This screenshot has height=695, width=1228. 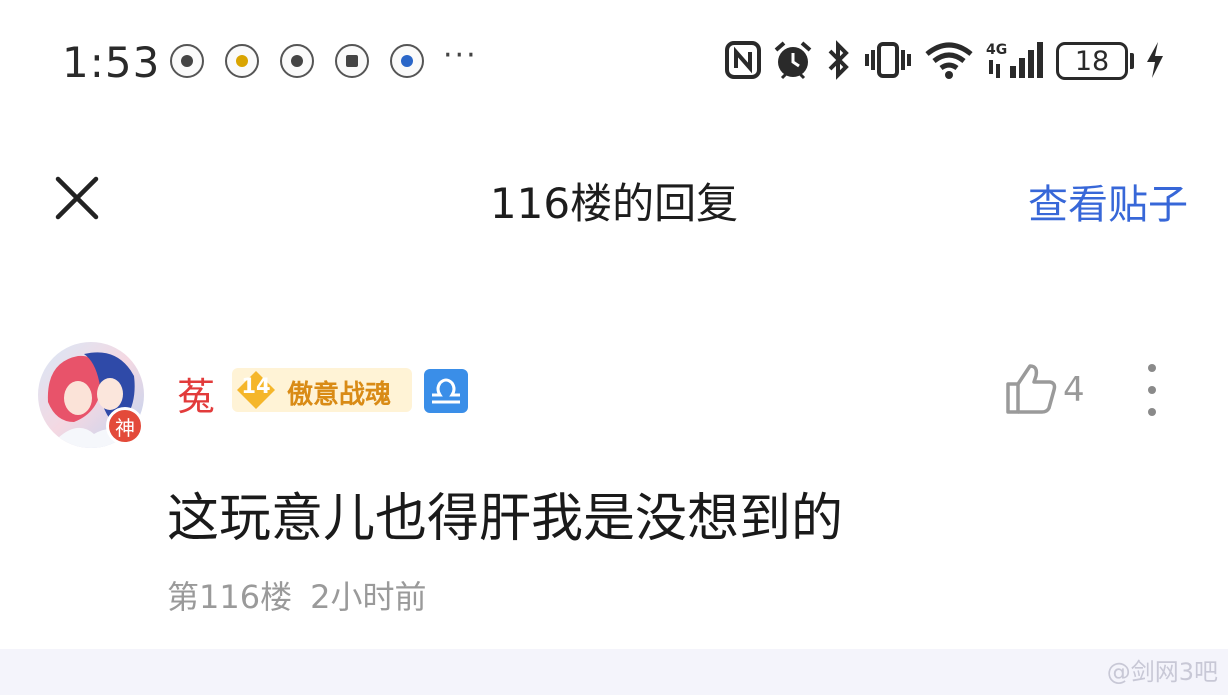 What do you see at coordinates (339, 395) in the screenshot?
I see `level-title: 傲意战魂` at bounding box center [339, 395].